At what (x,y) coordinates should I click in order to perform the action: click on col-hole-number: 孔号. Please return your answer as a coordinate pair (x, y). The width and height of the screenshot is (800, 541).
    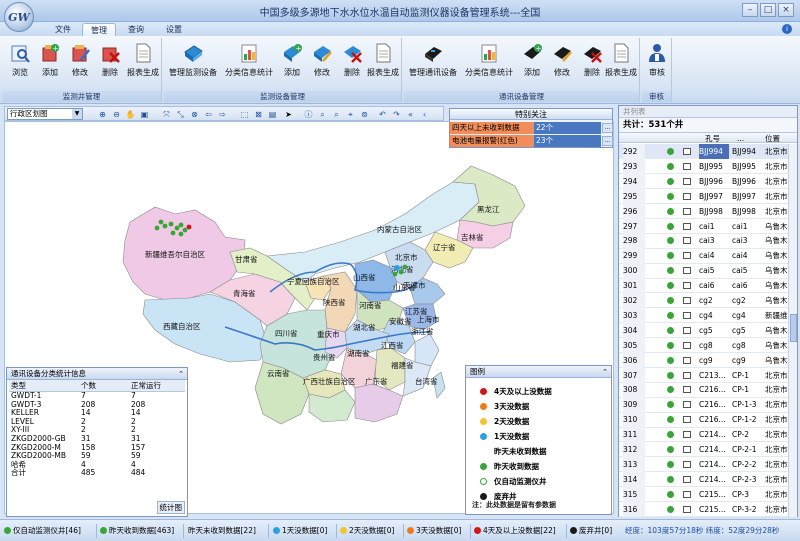
    Looking at the image, I should click on (712, 138).